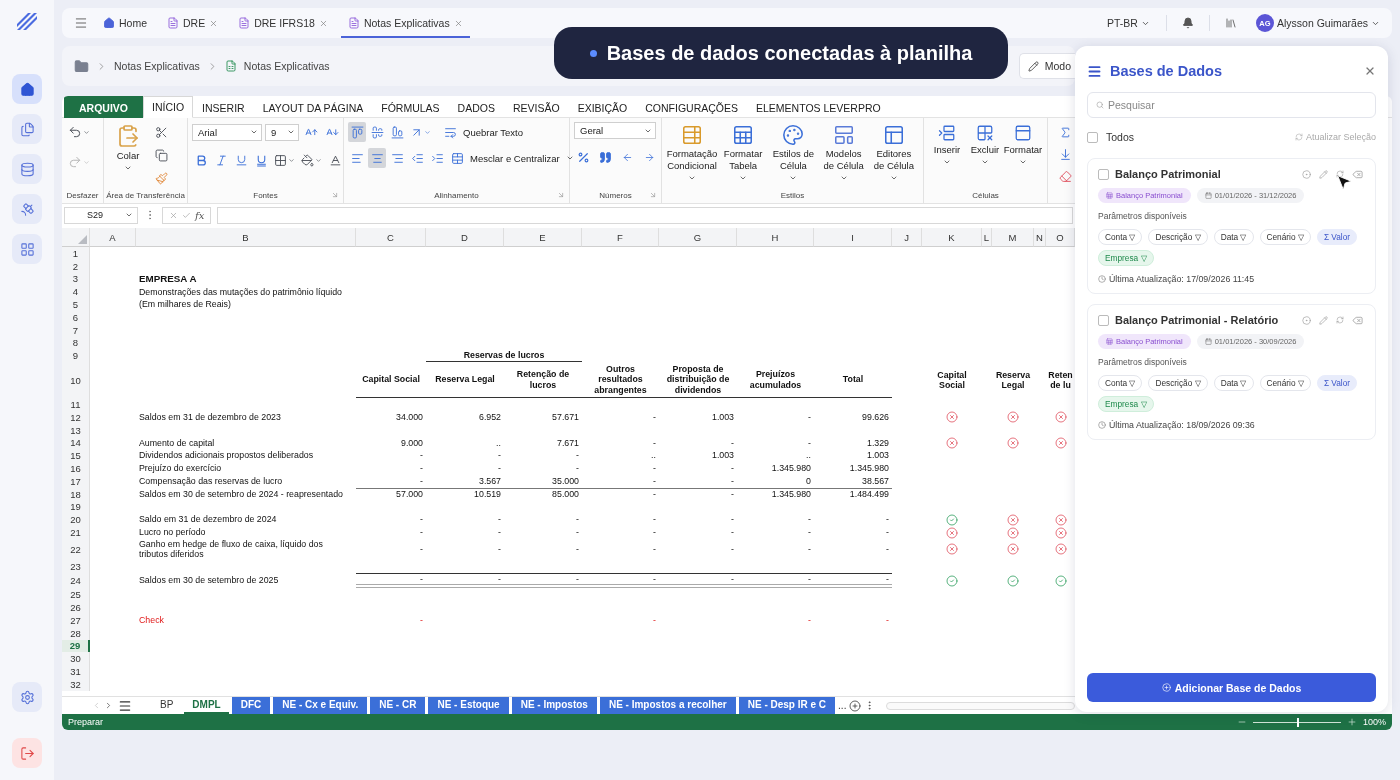 Image resolution: width=1400 pixels, height=780 pixels. I want to click on styles-button: Formatação Condicional, so click(692, 153).